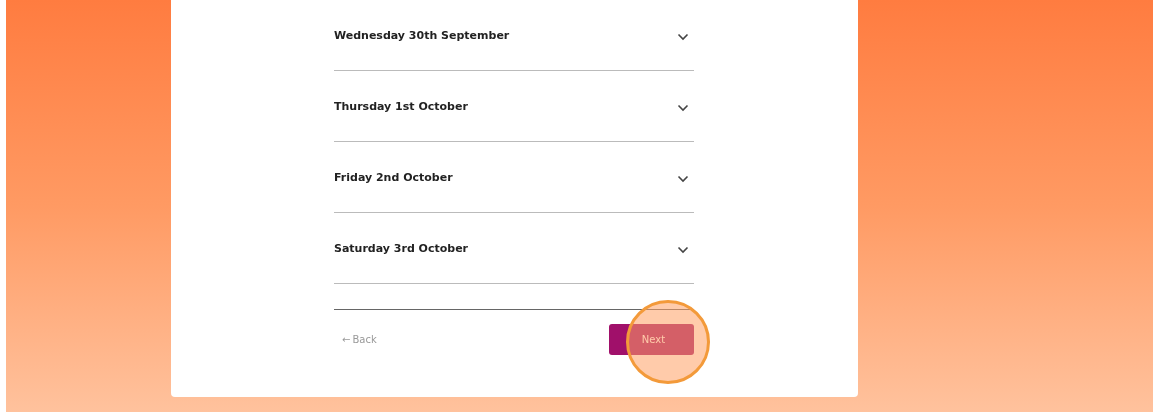  Describe the element at coordinates (514, 35) in the screenshot. I see `date-accordion-row: Wednesday 30th September` at that location.